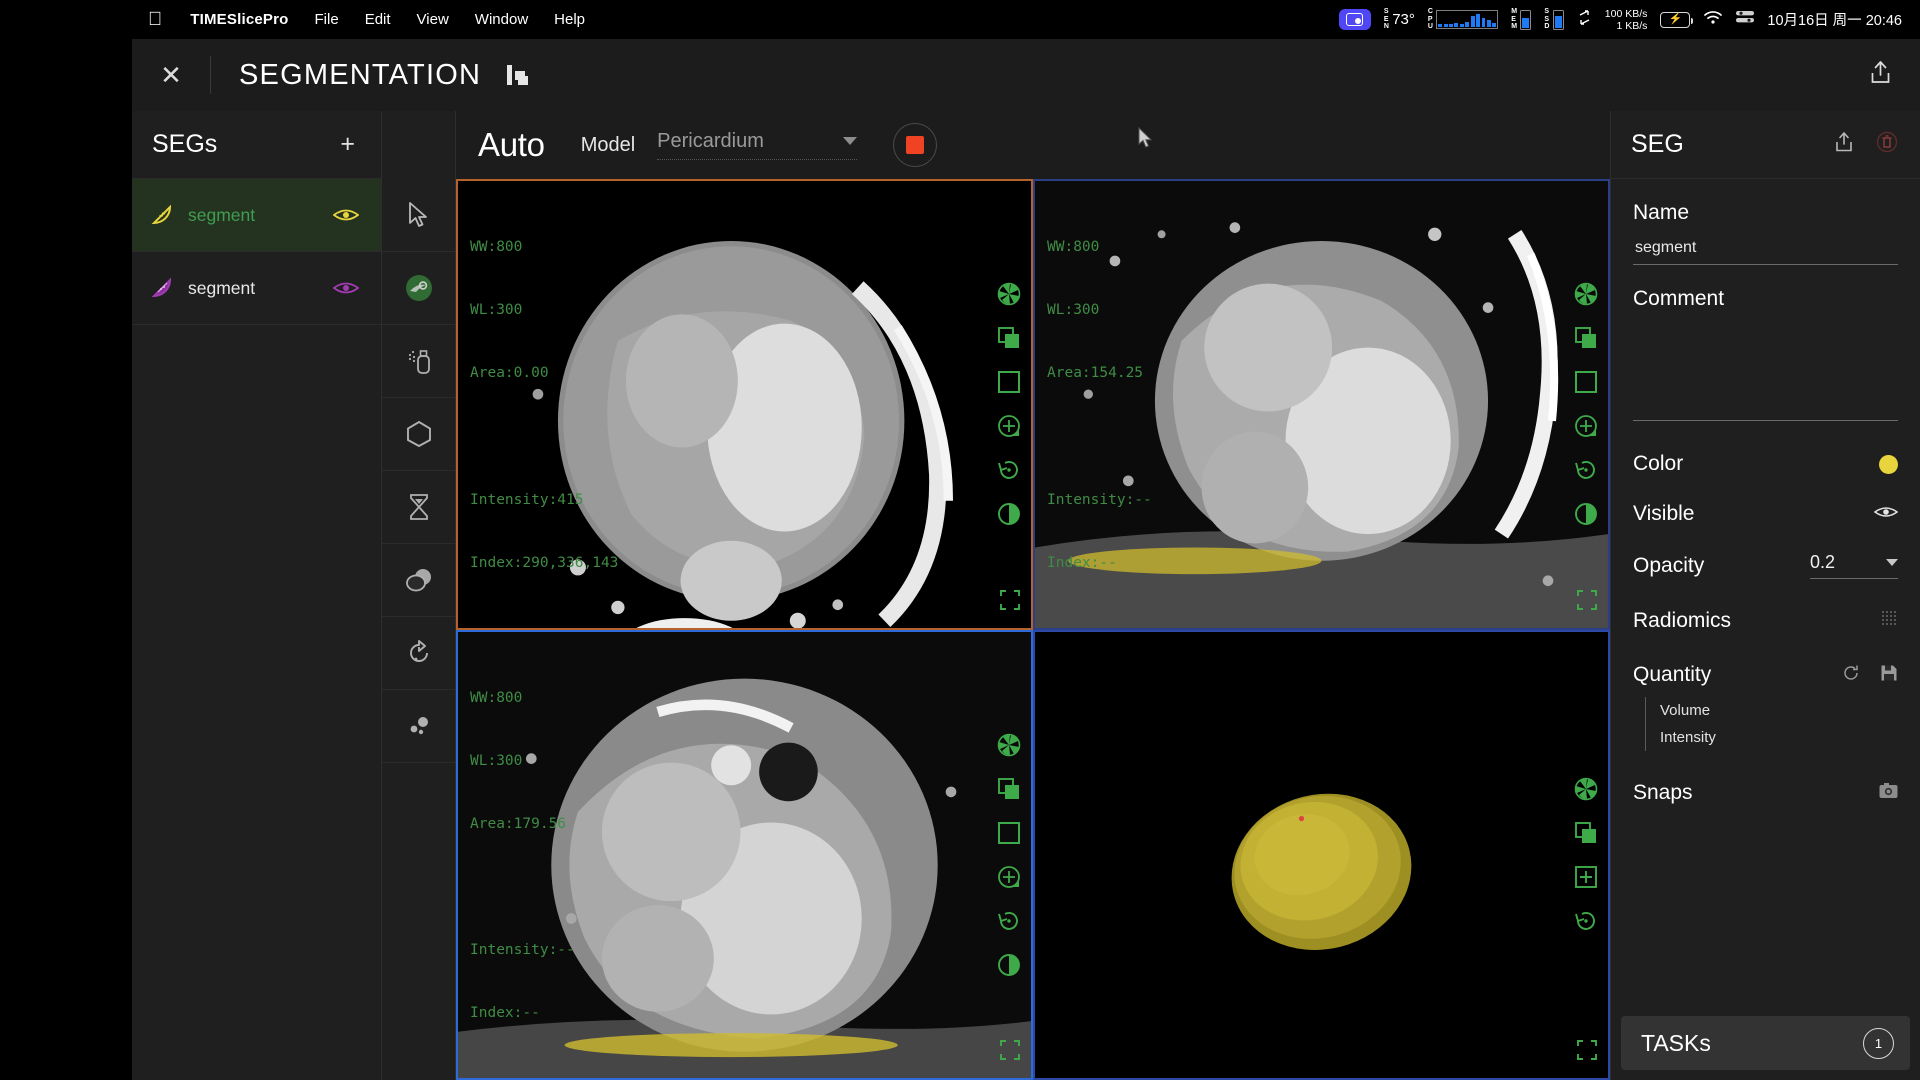 The image size is (1920, 1080). What do you see at coordinates (1851, 675) in the screenshot?
I see `refresh-icon` at bounding box center [1851, 675].